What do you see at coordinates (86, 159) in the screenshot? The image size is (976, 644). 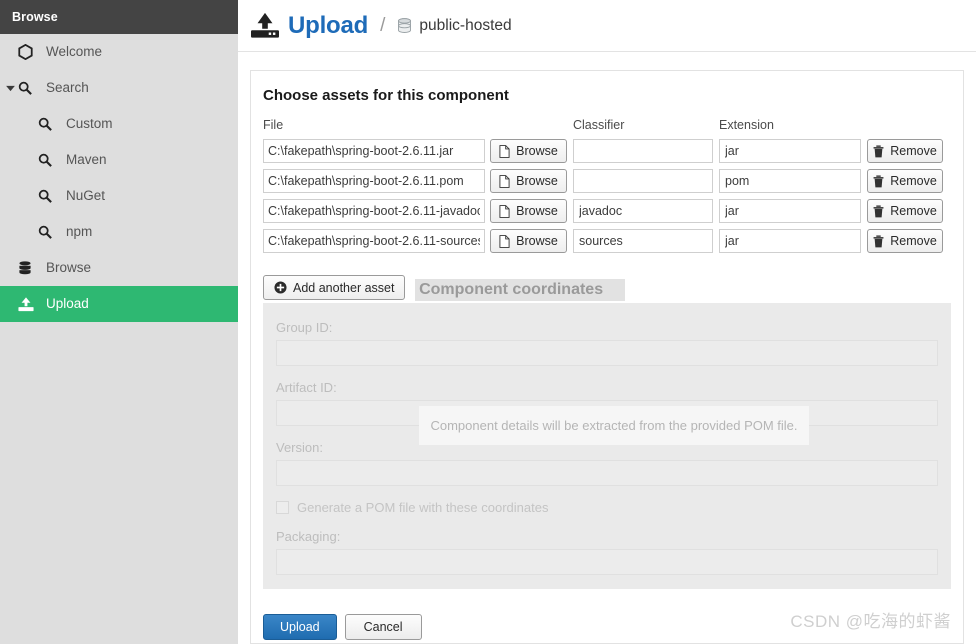 I see `sidebar-item-label: Maven` at bounding box center [86, 159].